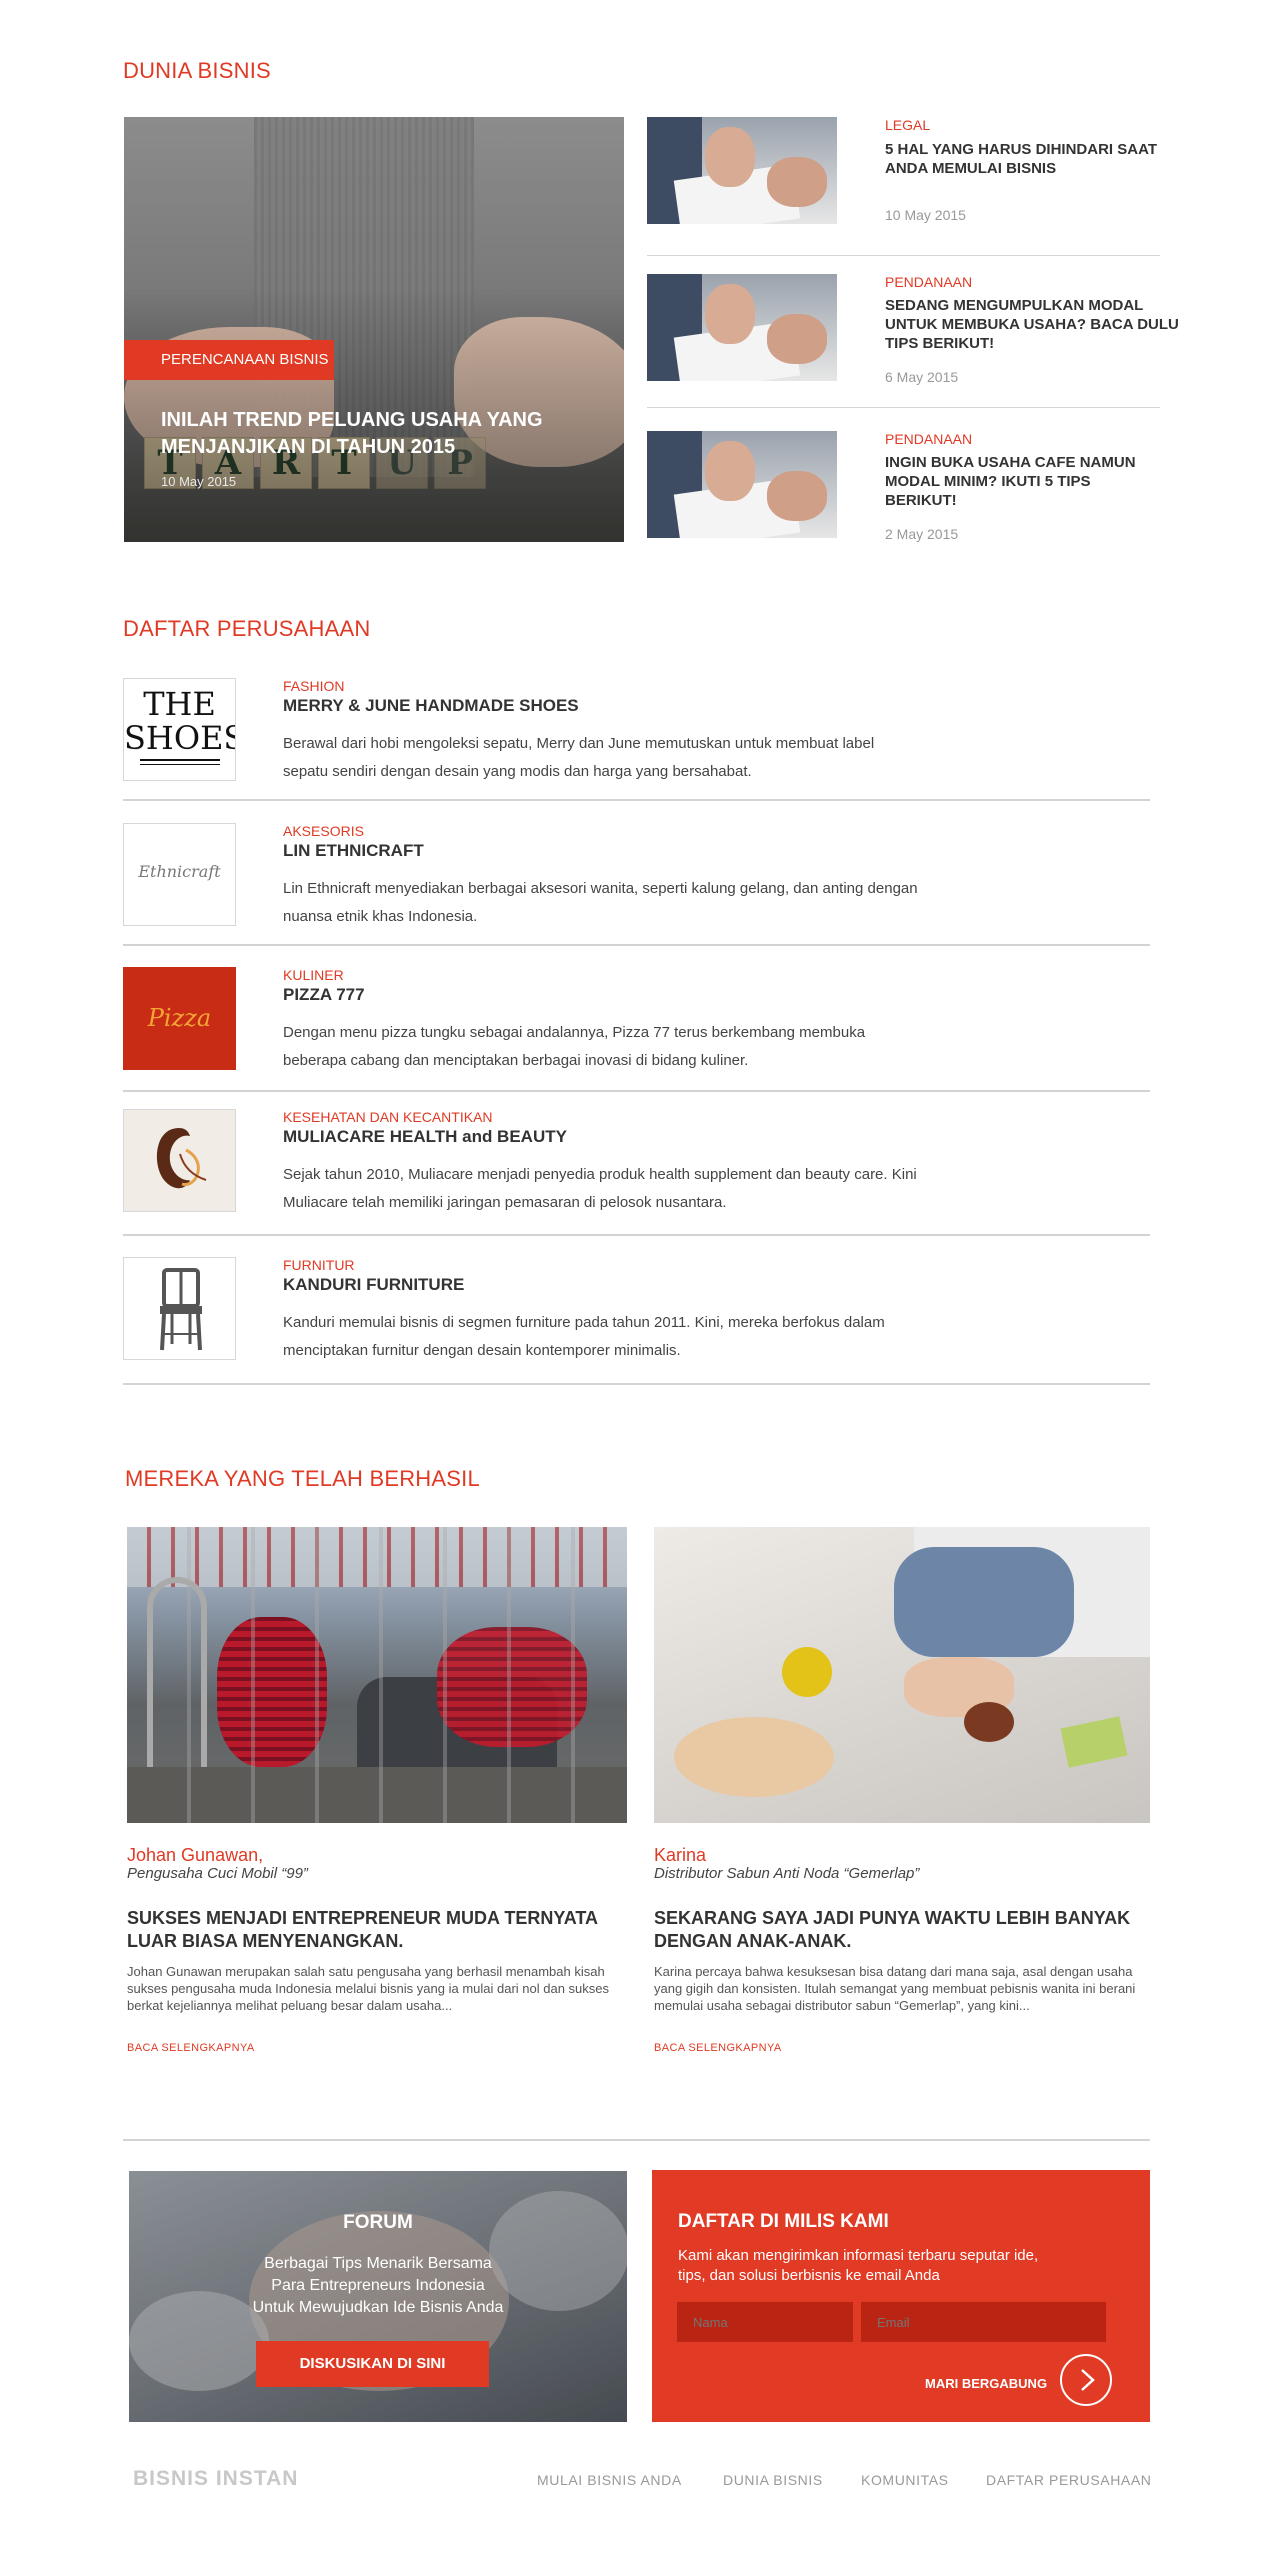  I want to click on story-photo-carwash, so click(377, 1675).